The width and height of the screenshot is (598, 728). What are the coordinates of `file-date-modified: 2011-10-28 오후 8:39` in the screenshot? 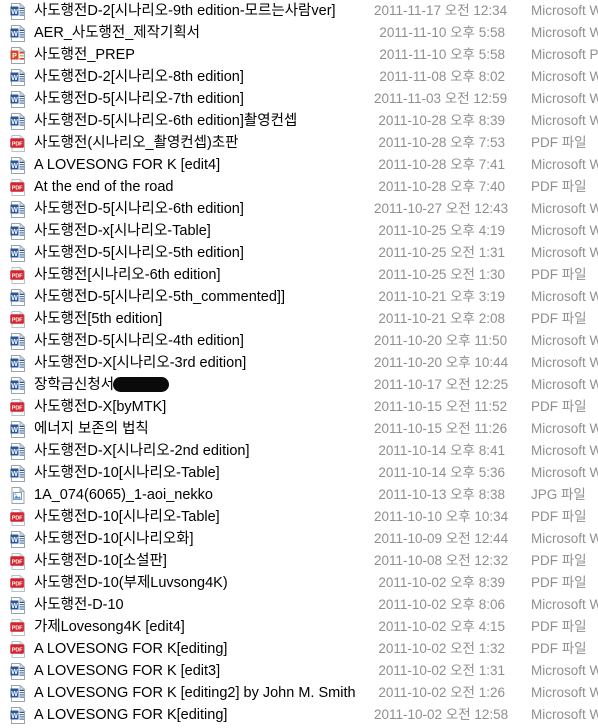 It's located at (441, 120).